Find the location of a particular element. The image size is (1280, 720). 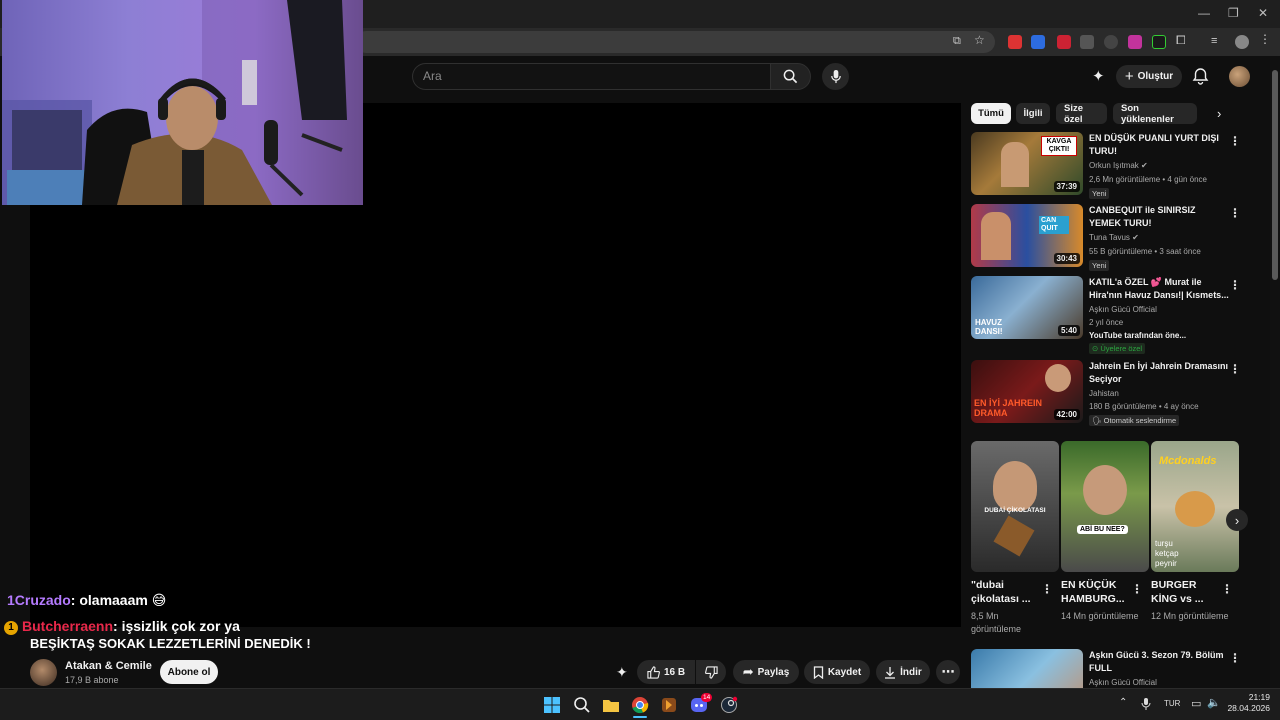

download-button: İndir is located at coordinates (903, 672).